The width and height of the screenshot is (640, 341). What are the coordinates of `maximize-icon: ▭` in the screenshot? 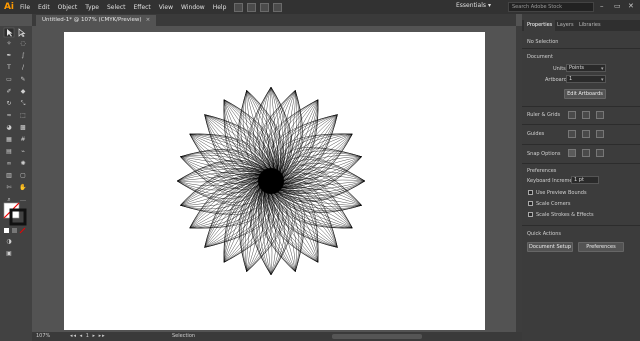 It's located at (617, 6).